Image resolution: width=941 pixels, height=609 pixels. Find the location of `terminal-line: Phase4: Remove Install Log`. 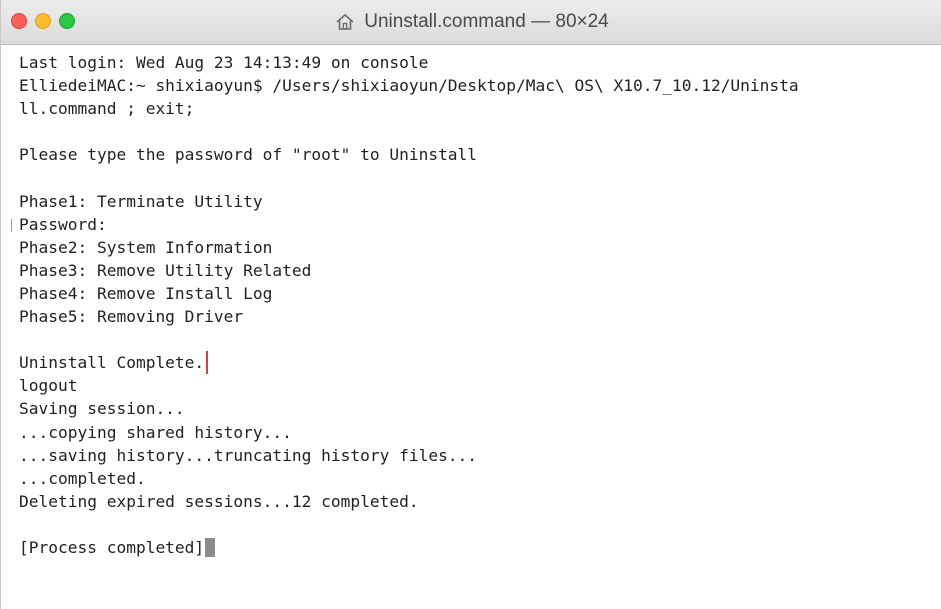

terminal-line: Phase4: Remove Install Log is located at coordinates (146, 293).